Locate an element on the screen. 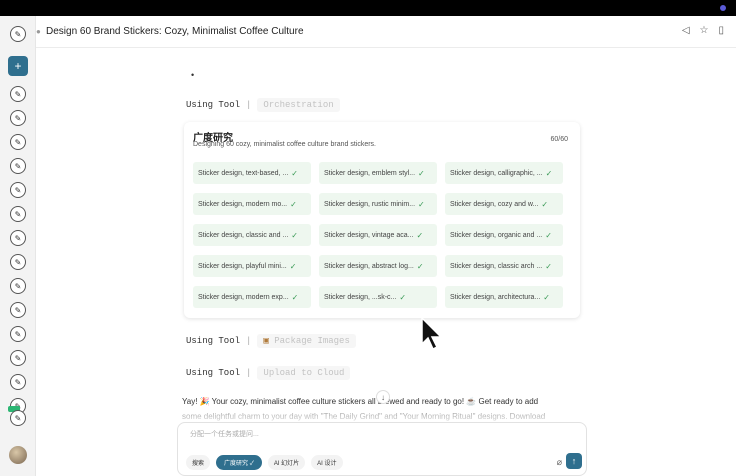  tool-usage-line: Using Tool | Upload to Cloud is located at coordinates (268, 373).